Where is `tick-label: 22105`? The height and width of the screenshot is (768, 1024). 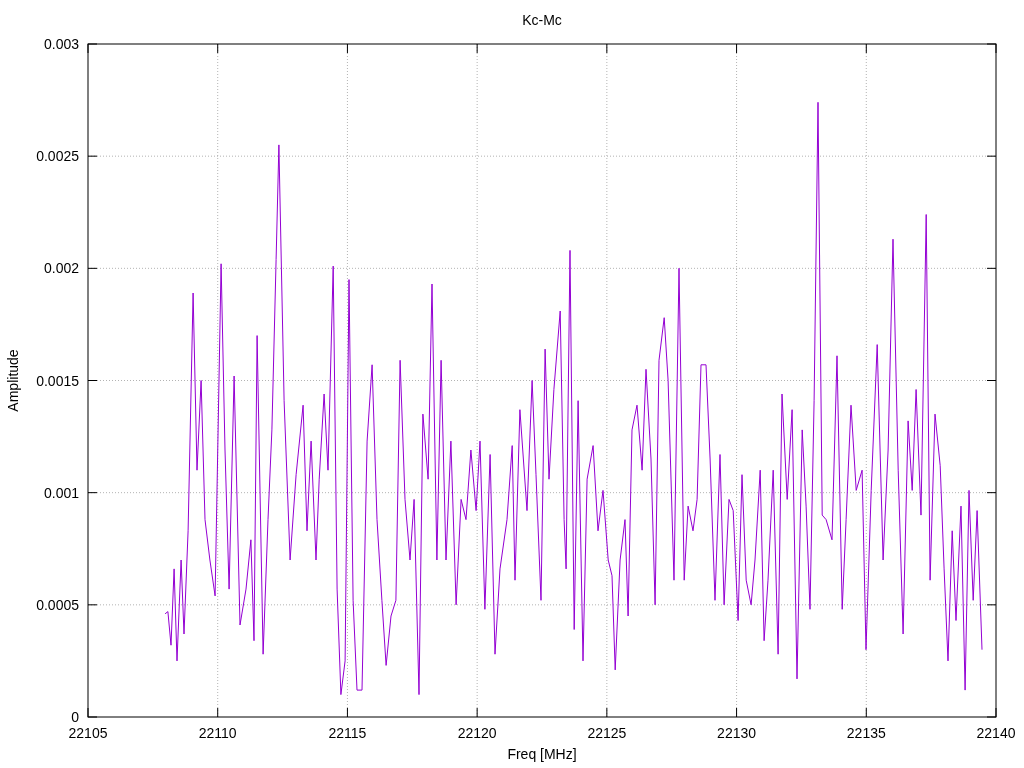 tick-label: 22105 is located at coordinates (88, 733).